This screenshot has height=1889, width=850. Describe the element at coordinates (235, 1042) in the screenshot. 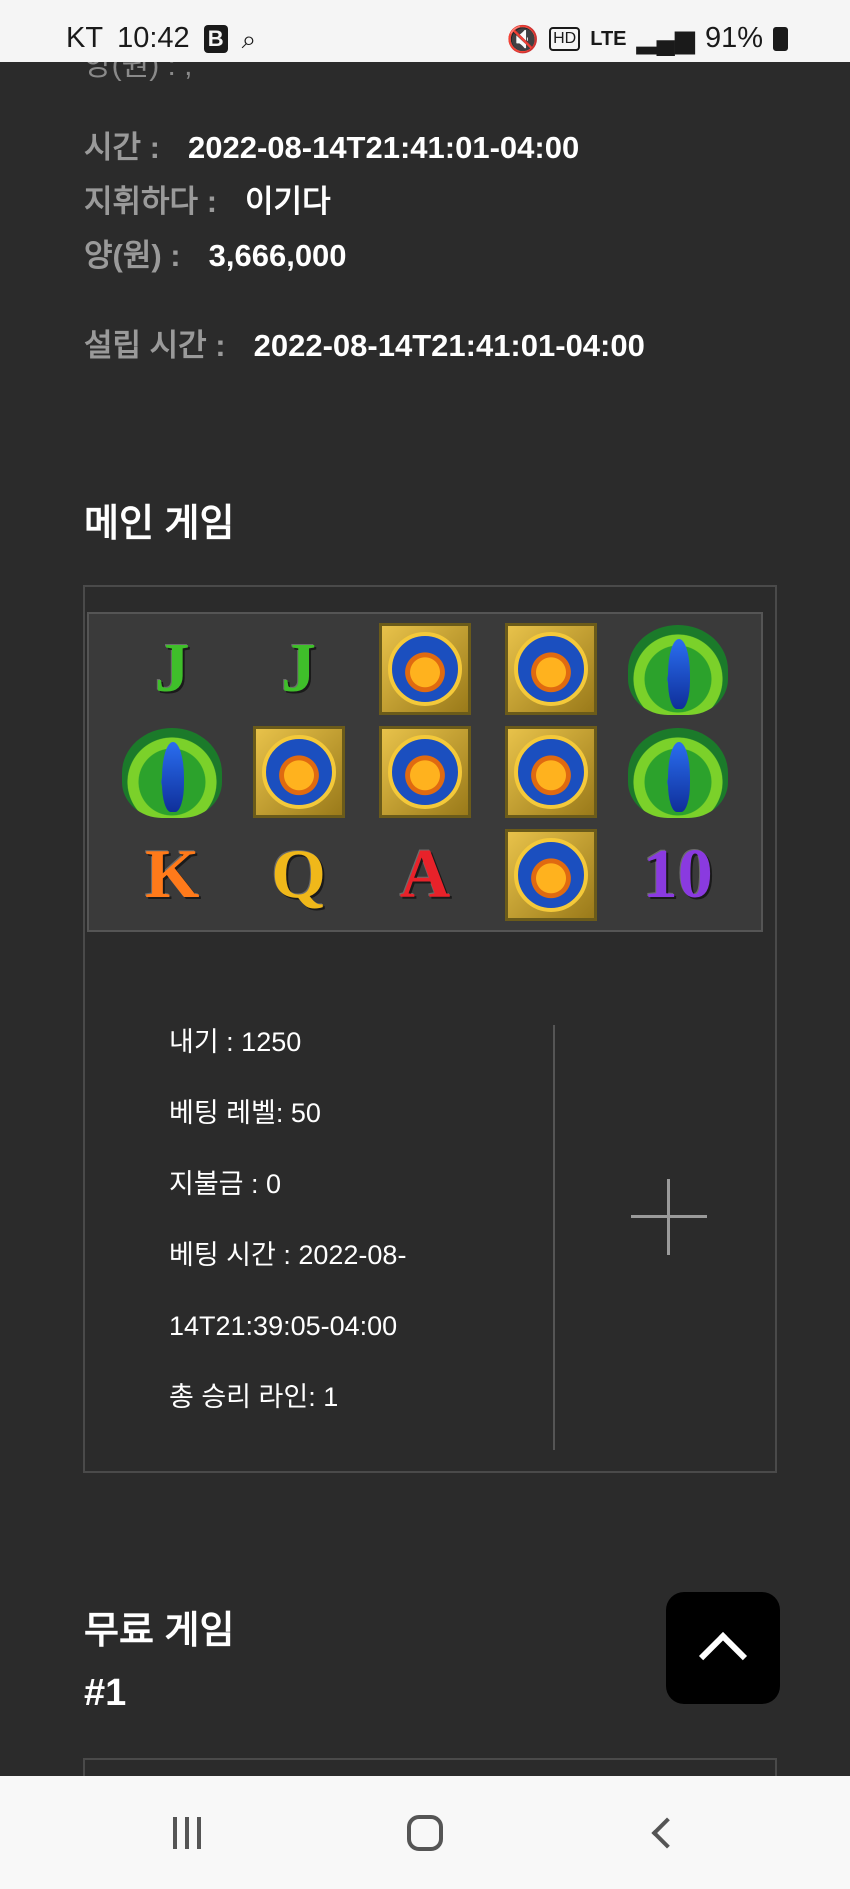

I see `bet-stat: 내기 : 1250` at that location.